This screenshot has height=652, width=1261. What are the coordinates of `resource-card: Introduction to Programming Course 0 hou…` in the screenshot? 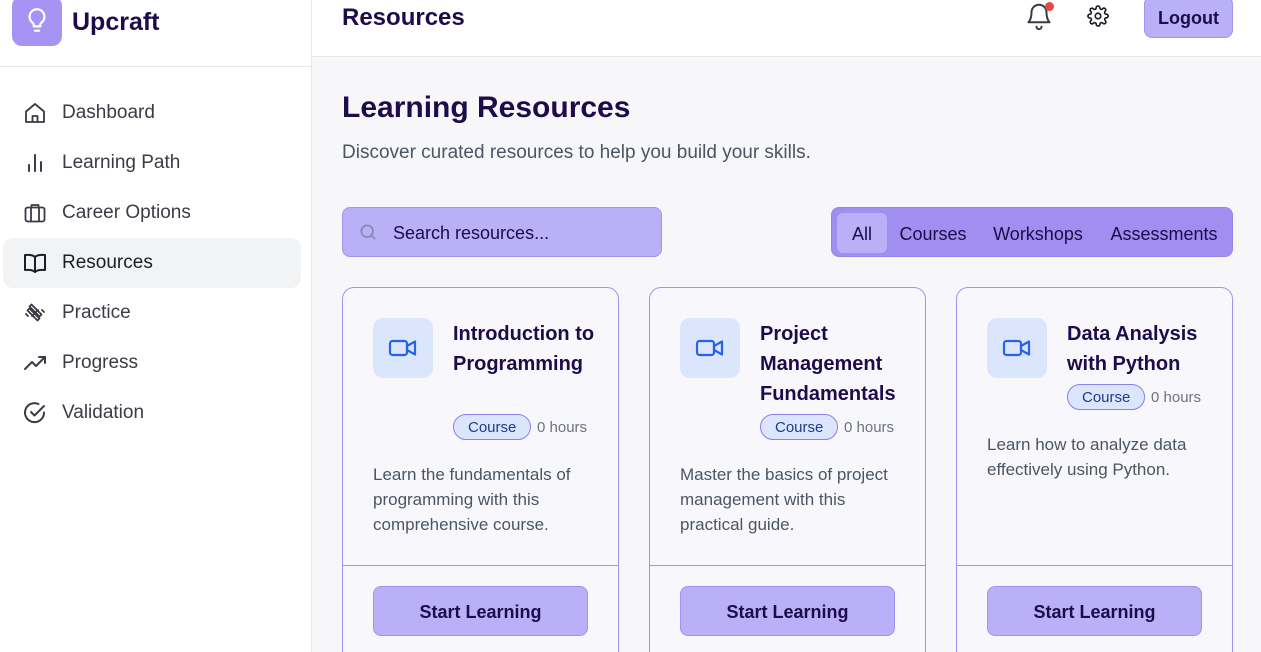 It's located at (480, 469).